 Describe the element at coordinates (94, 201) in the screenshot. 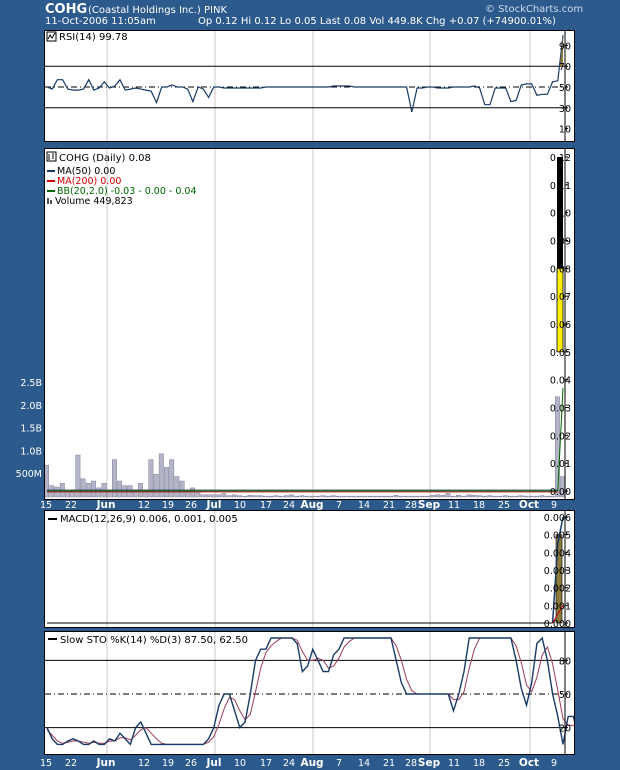

I see `legend-volume: Volume 449,823` at that location.